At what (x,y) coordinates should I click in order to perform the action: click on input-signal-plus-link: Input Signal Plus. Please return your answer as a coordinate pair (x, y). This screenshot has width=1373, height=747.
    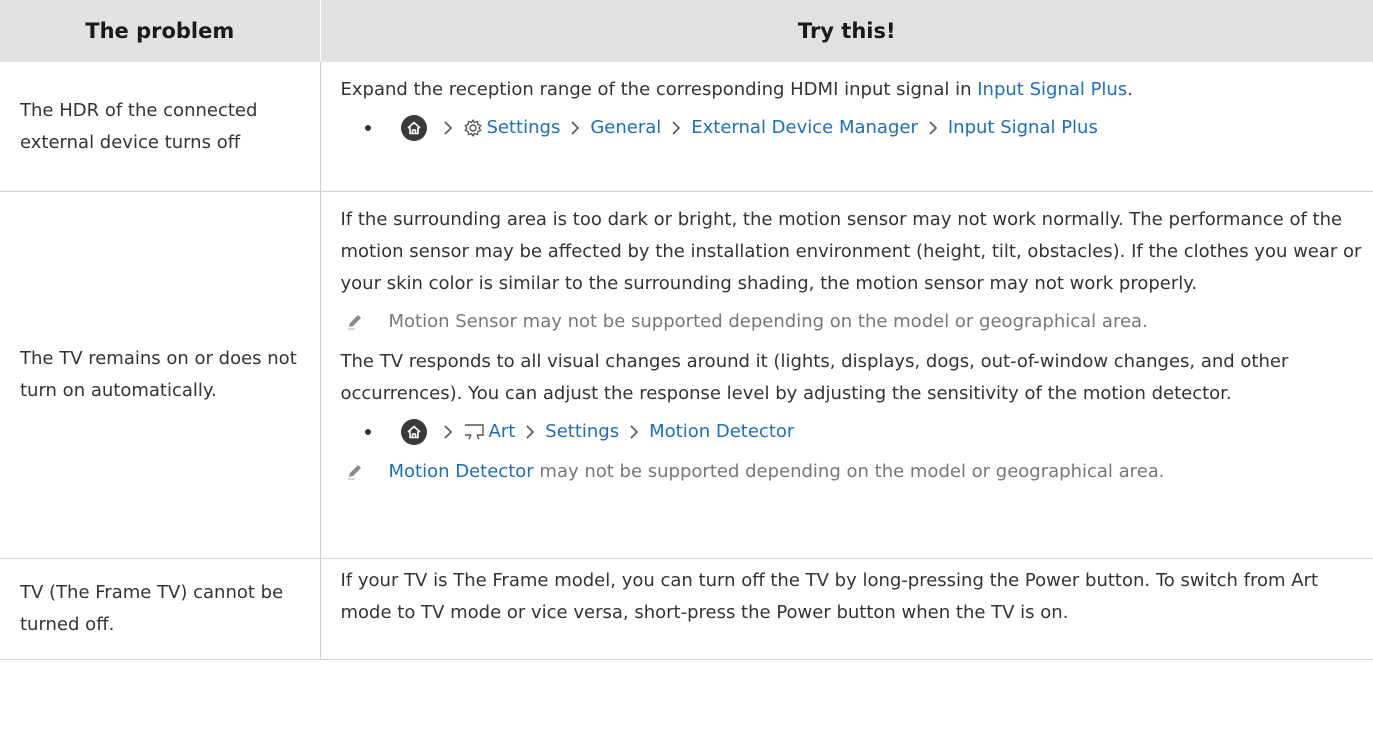
    Looking at the image, I should click on (1052, 89).